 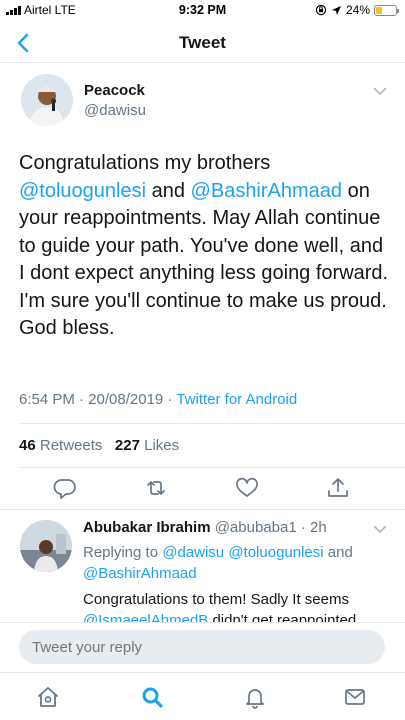 I want to click on likes-count: 227, so click(x=127, y=445).